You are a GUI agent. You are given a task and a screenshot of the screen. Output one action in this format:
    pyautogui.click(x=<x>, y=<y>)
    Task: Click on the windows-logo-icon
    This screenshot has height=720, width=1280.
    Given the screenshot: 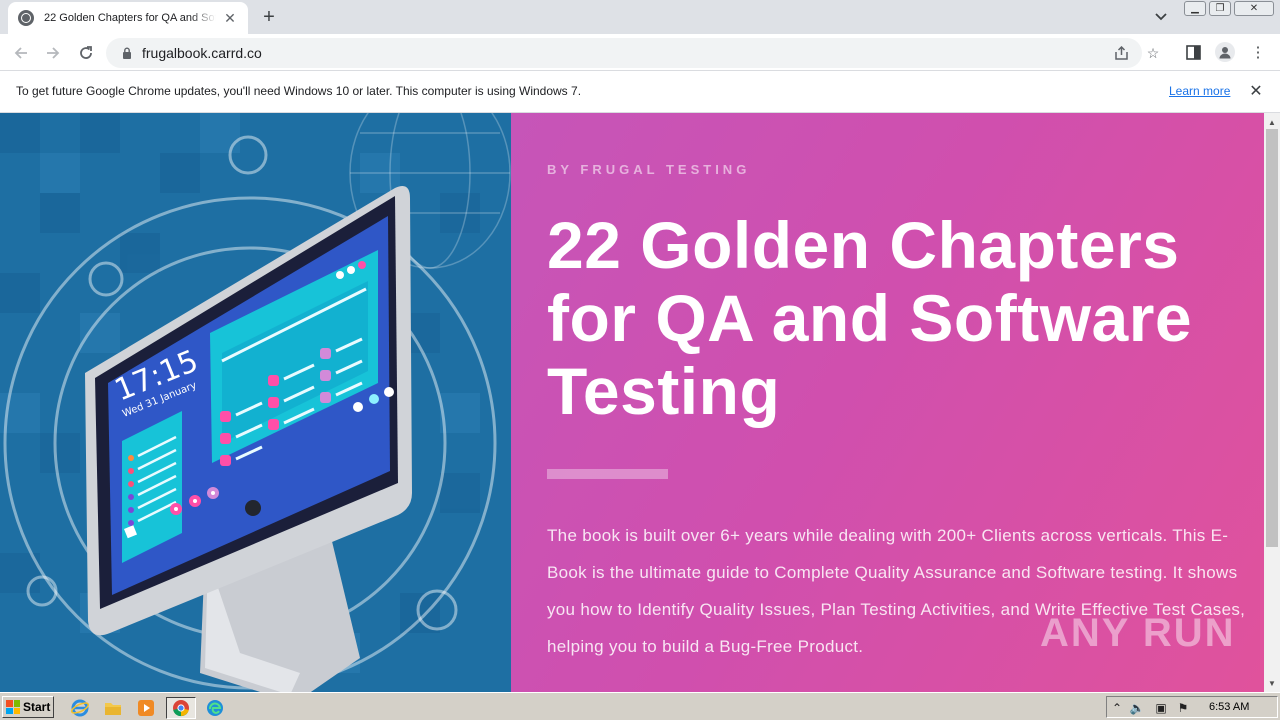 What is the action you would take?
    pyautogui.click(x=13, y=707)
    